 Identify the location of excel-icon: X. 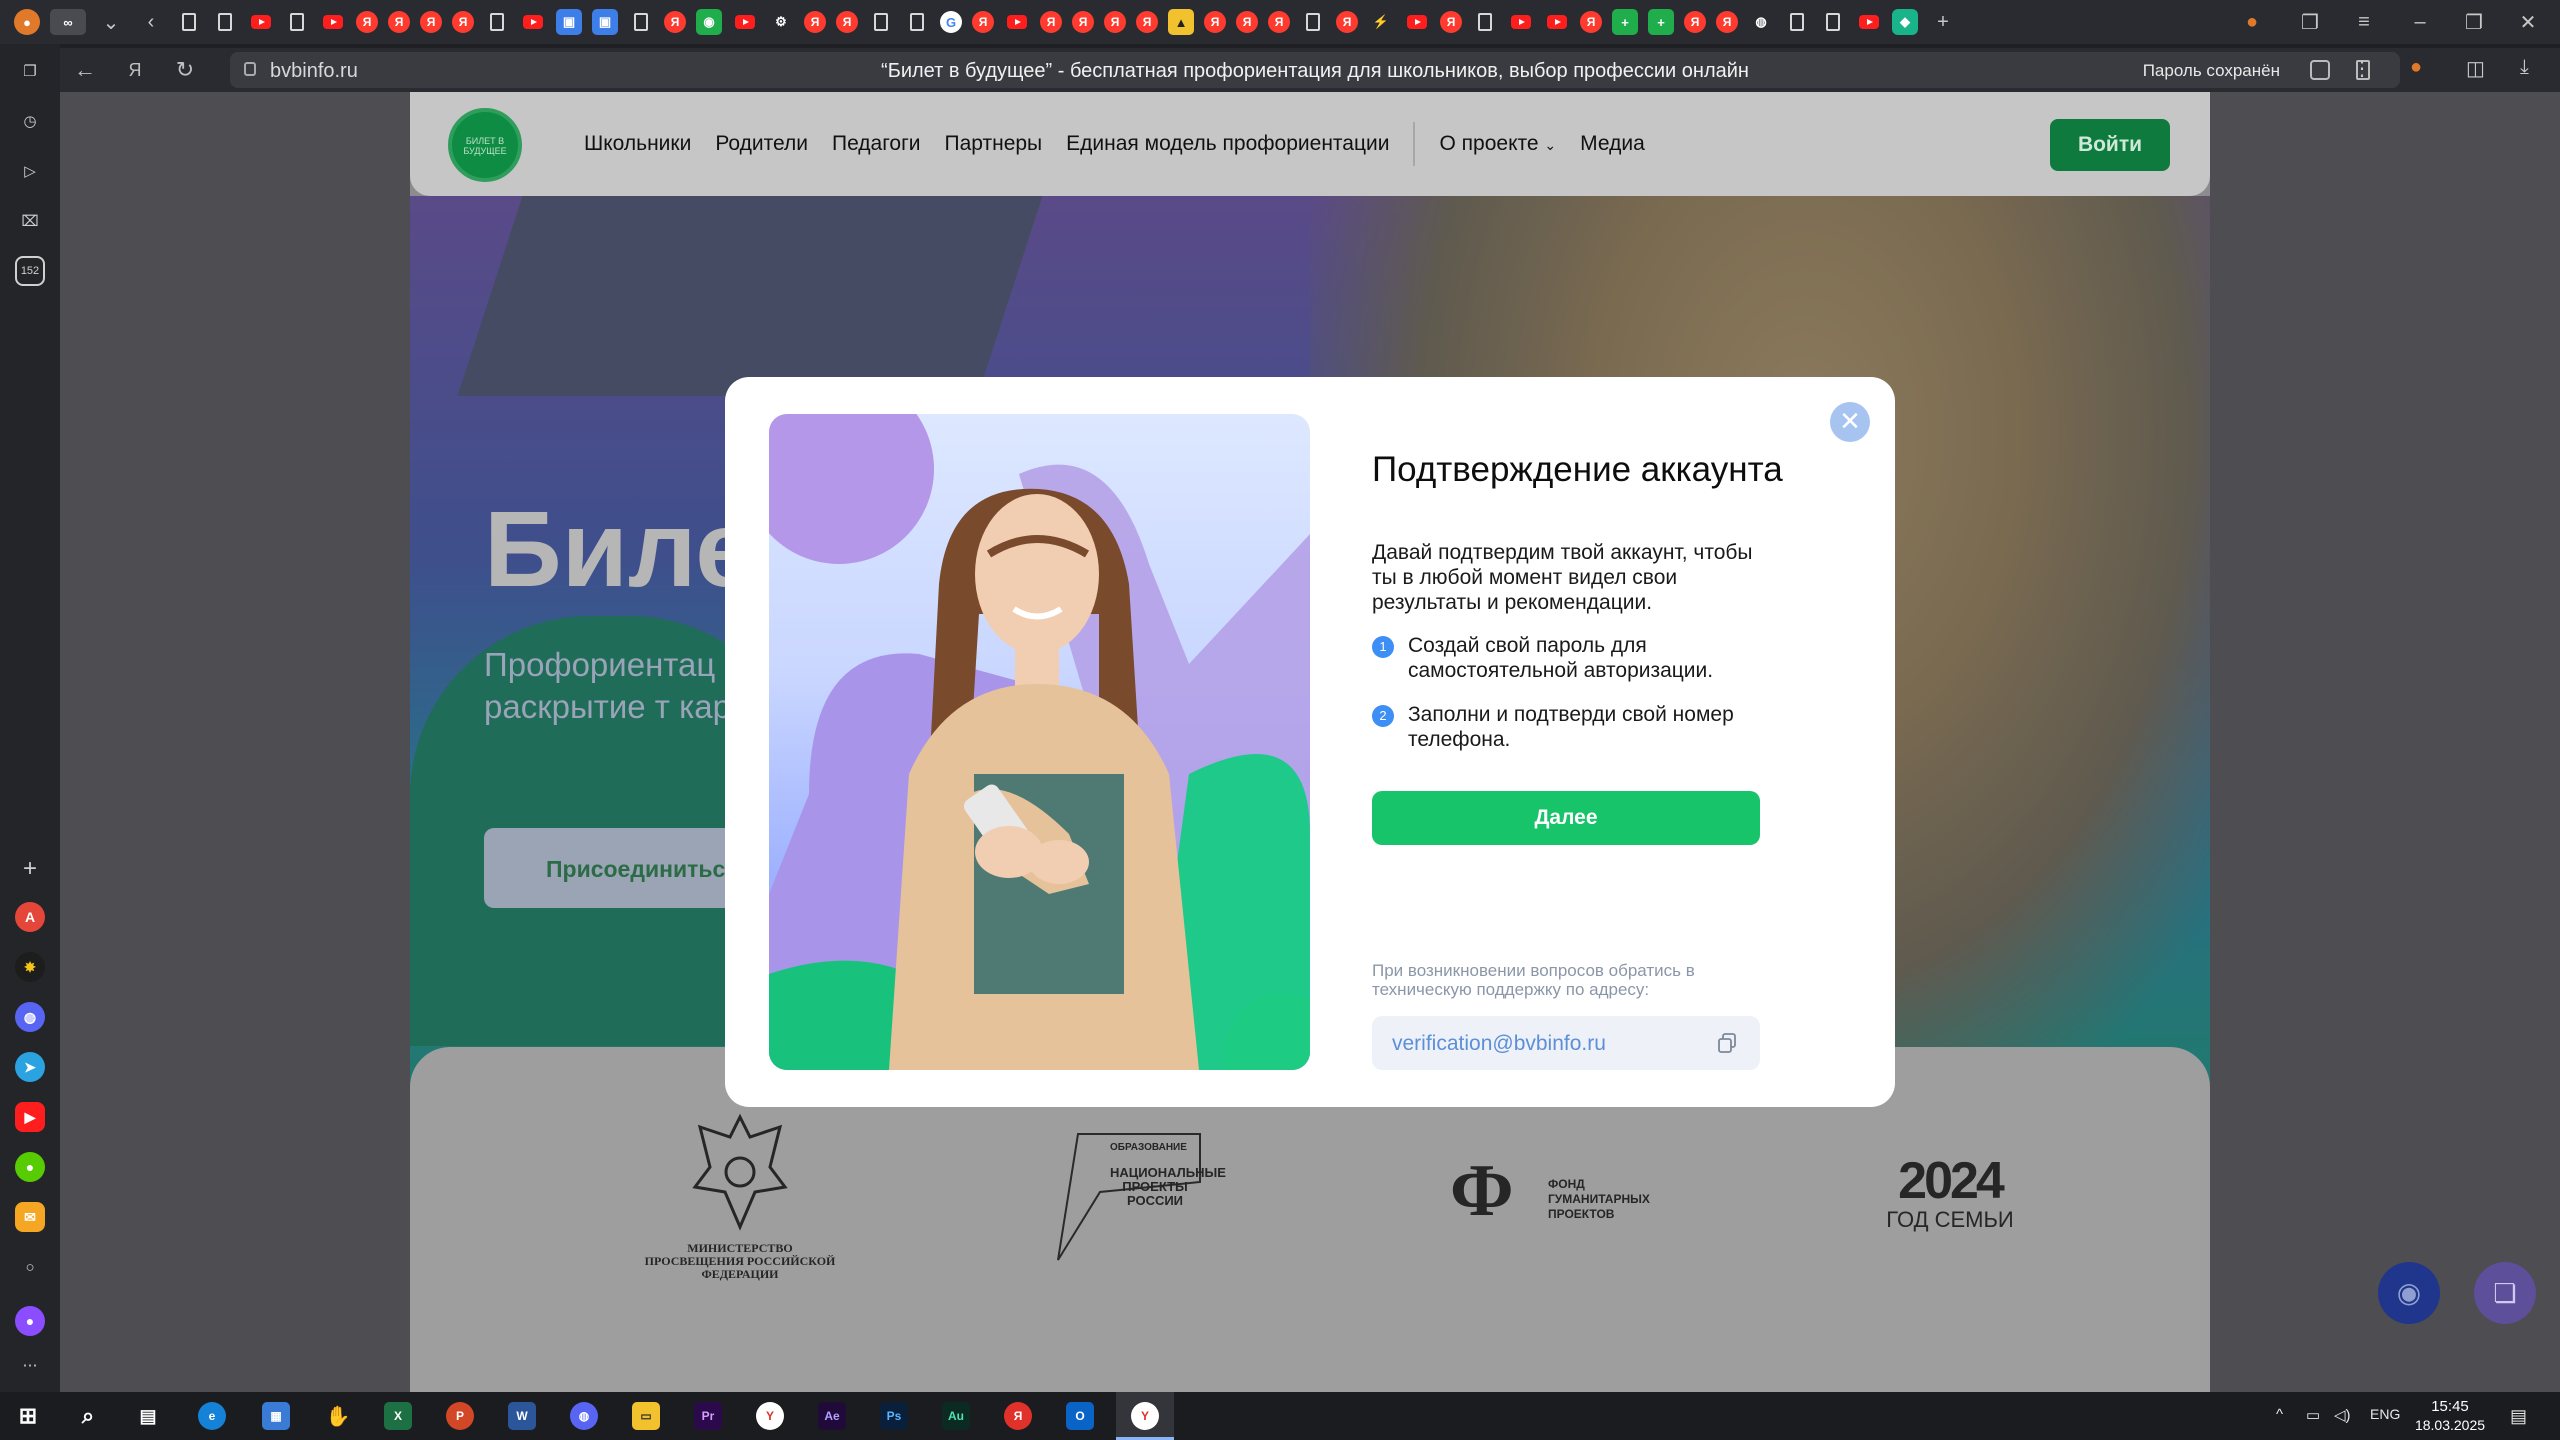
(398, 1416).